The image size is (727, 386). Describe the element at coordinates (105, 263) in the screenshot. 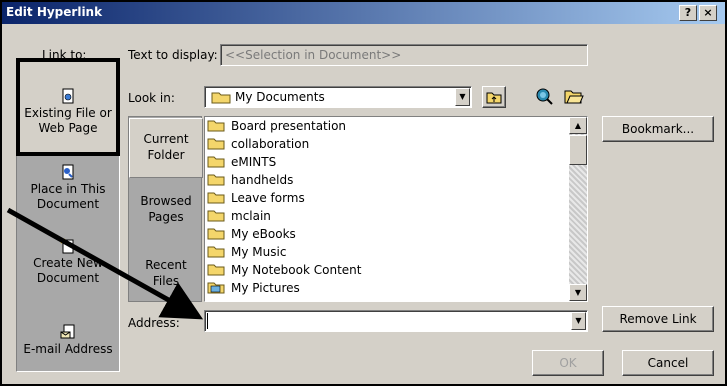

I see `annotation-arrow` at that location.